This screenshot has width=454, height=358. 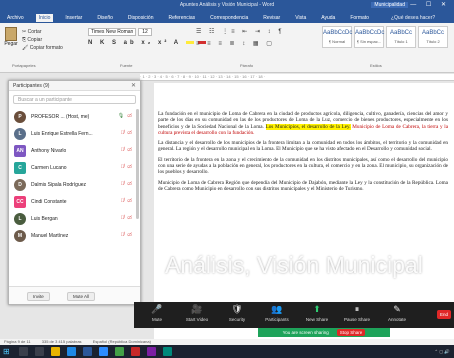 I want to click on watermark-text: Análisis, Visión Municipal, so click(x=294, y=265).